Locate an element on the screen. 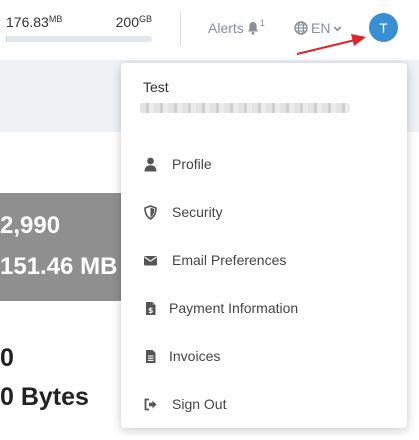  envelope-icon is located at coordinates (150, 260).